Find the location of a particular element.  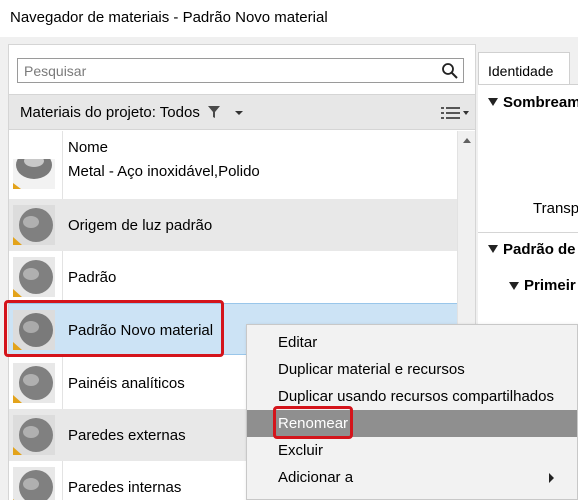

search-box is located at coordinates (240, 70).